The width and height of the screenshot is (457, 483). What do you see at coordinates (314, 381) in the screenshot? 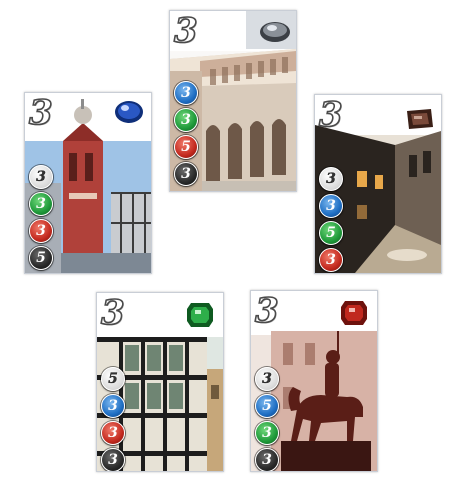
I see `development-card-bottom-right: 3 3 5 3 3` at bounding box center [314, 381].